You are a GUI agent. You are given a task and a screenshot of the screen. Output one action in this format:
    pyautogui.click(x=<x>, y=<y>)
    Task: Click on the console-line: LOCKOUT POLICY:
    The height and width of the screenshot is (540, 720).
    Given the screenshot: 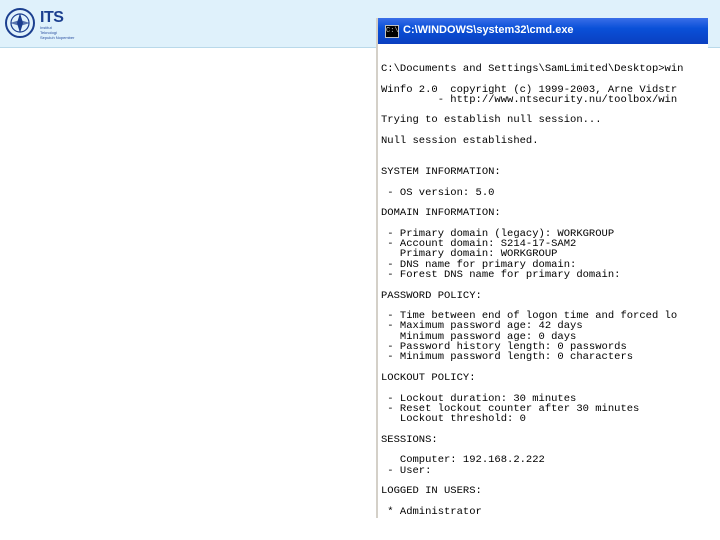 What is the action you would take?
    pyautogui.click(x=428, y=377)
    